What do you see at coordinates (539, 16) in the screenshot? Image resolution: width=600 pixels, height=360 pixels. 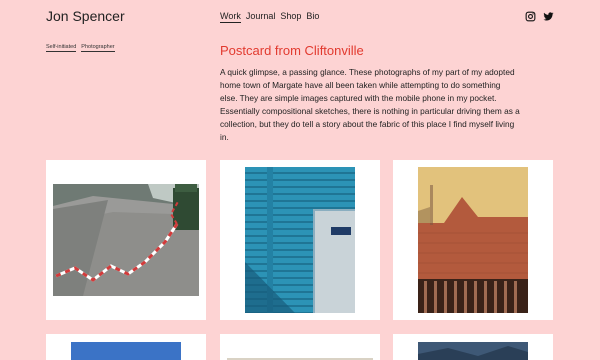 I see `social-links` at bounding box center [539, 16].